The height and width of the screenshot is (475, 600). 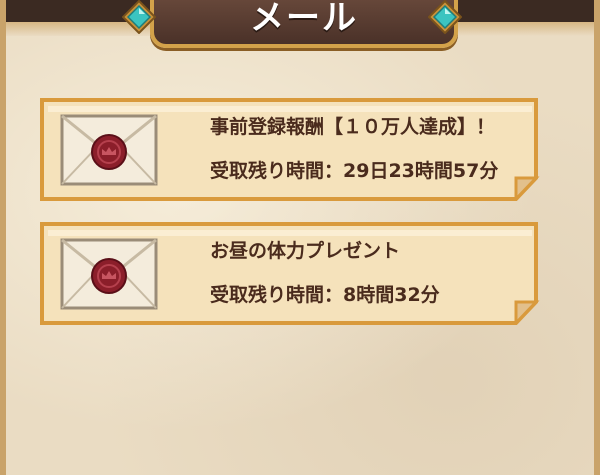 I want to click on left-frame, so click(x=3, y=237).